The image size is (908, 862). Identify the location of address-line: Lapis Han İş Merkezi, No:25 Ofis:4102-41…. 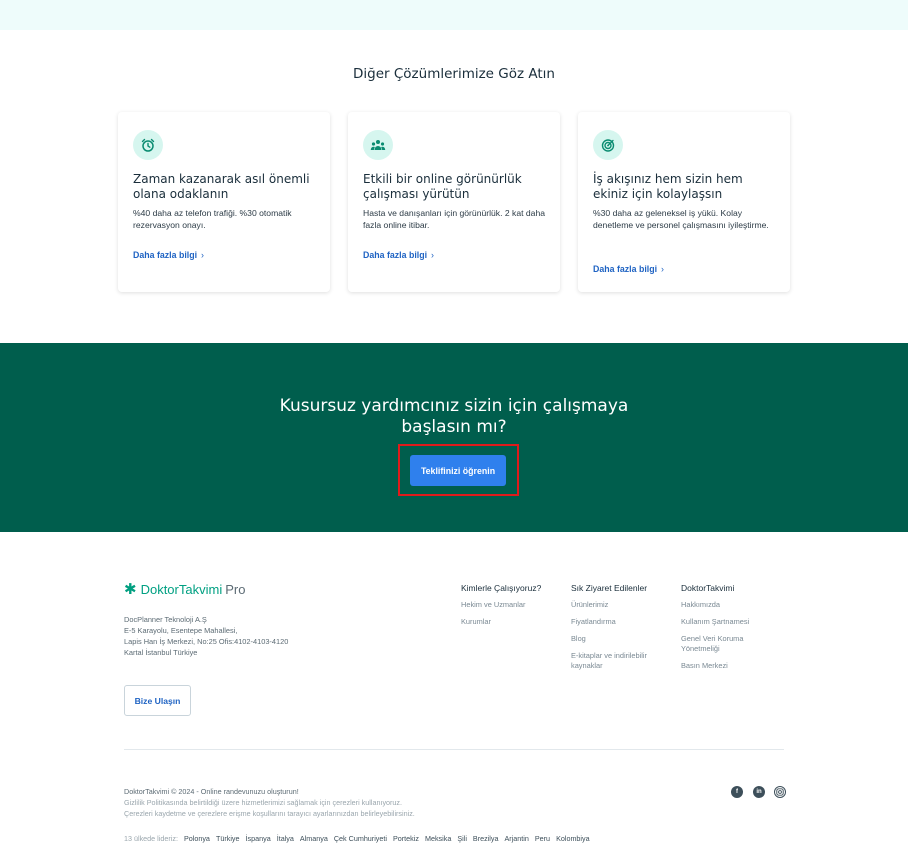
(206, 641).